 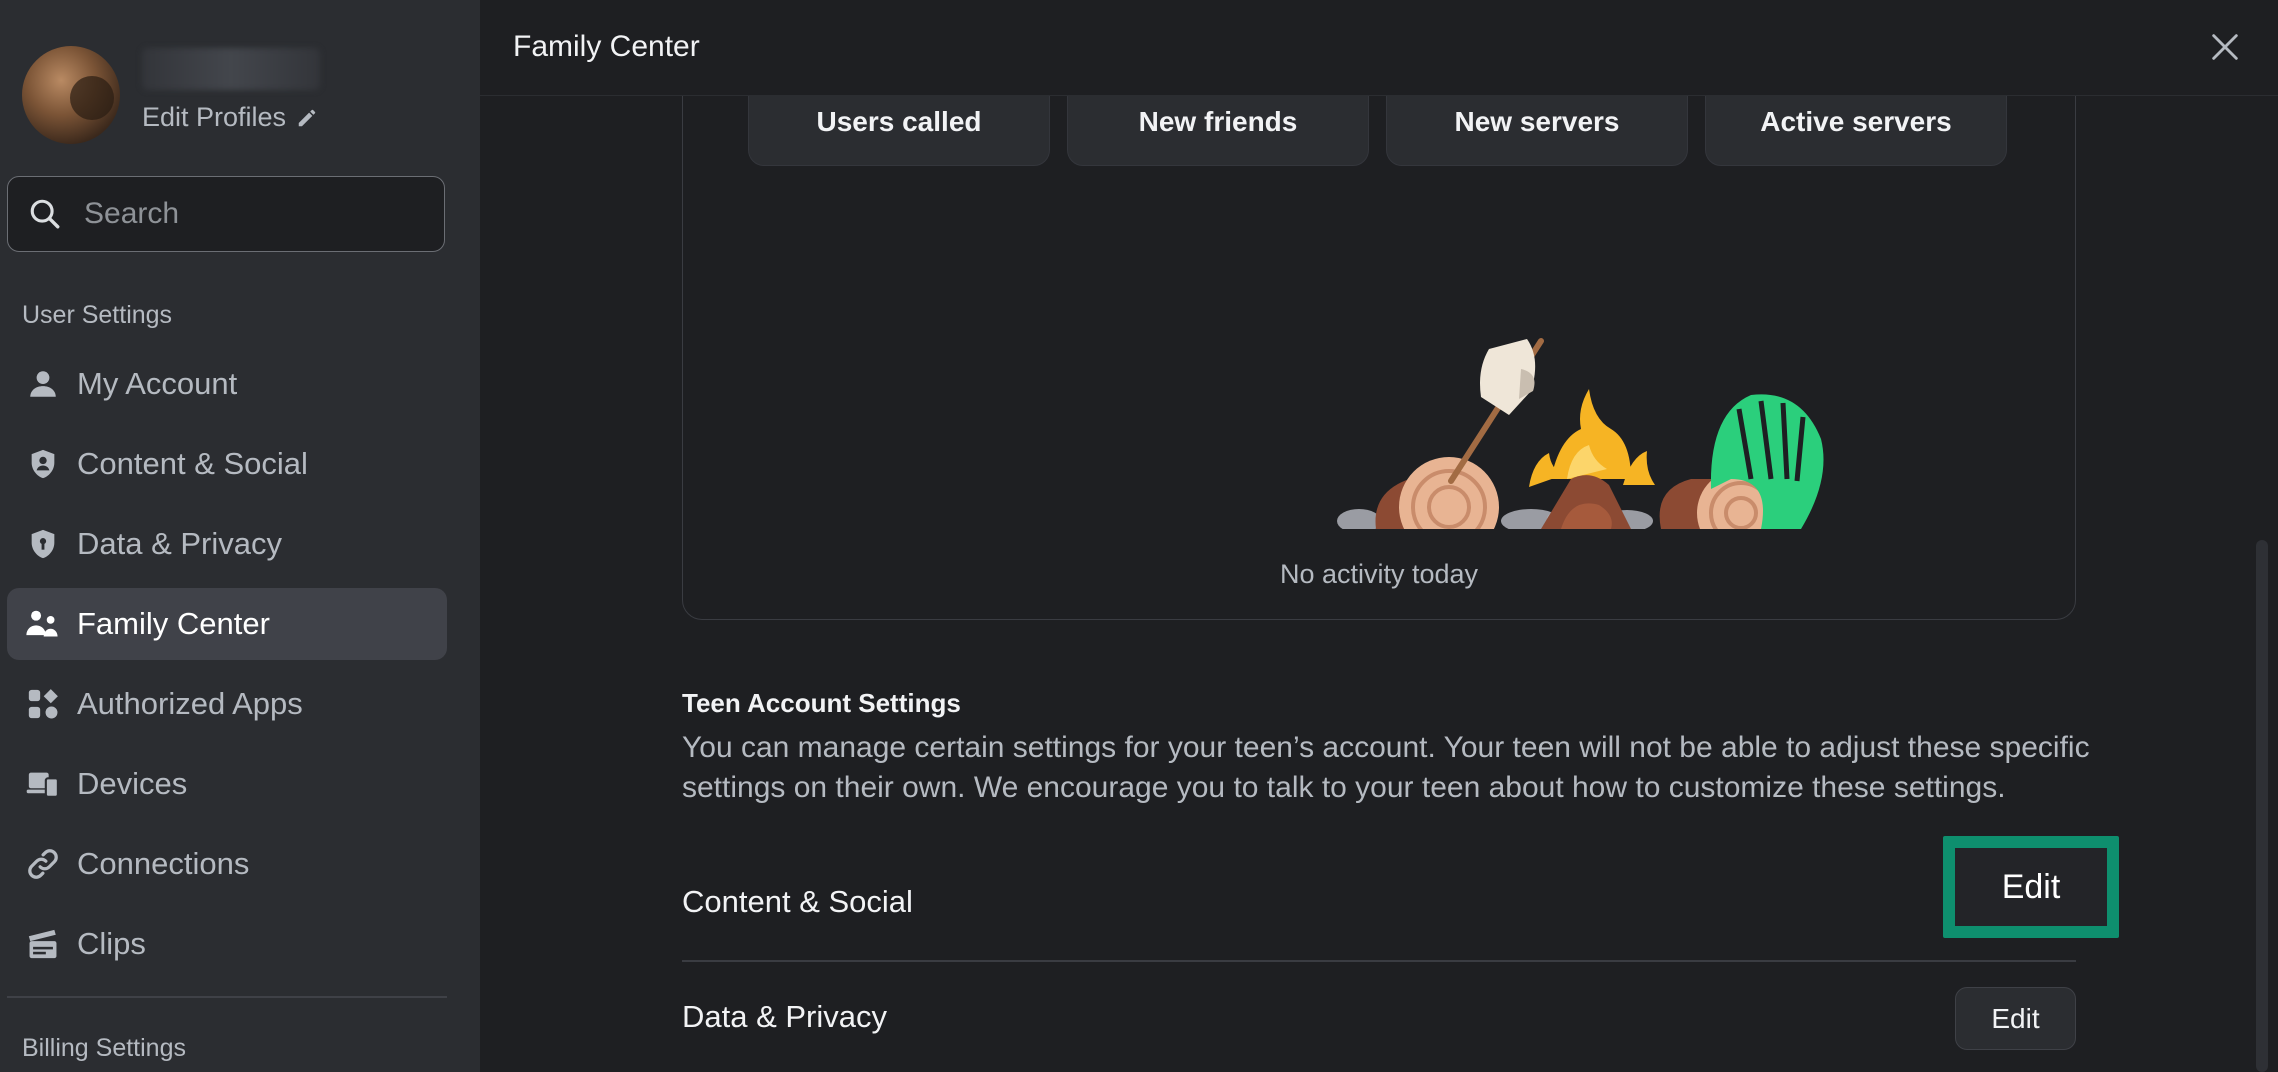 I want to click on search-box, so click(x=226, y=214).